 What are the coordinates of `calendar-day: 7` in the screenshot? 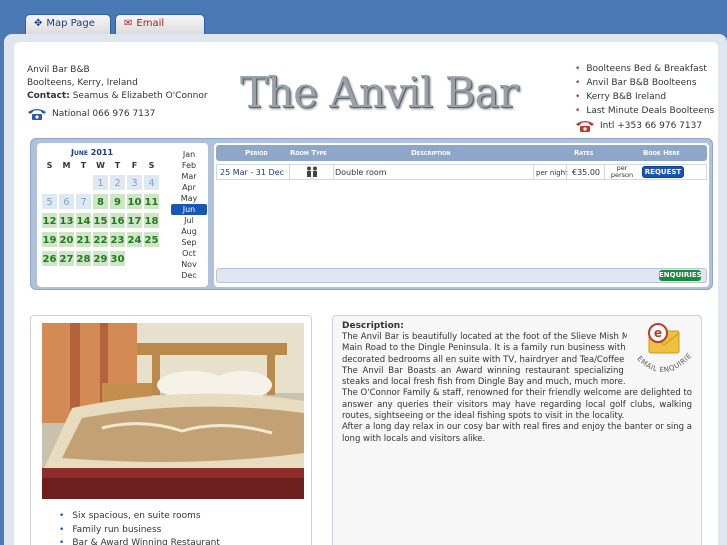 It's located at (83, 201).